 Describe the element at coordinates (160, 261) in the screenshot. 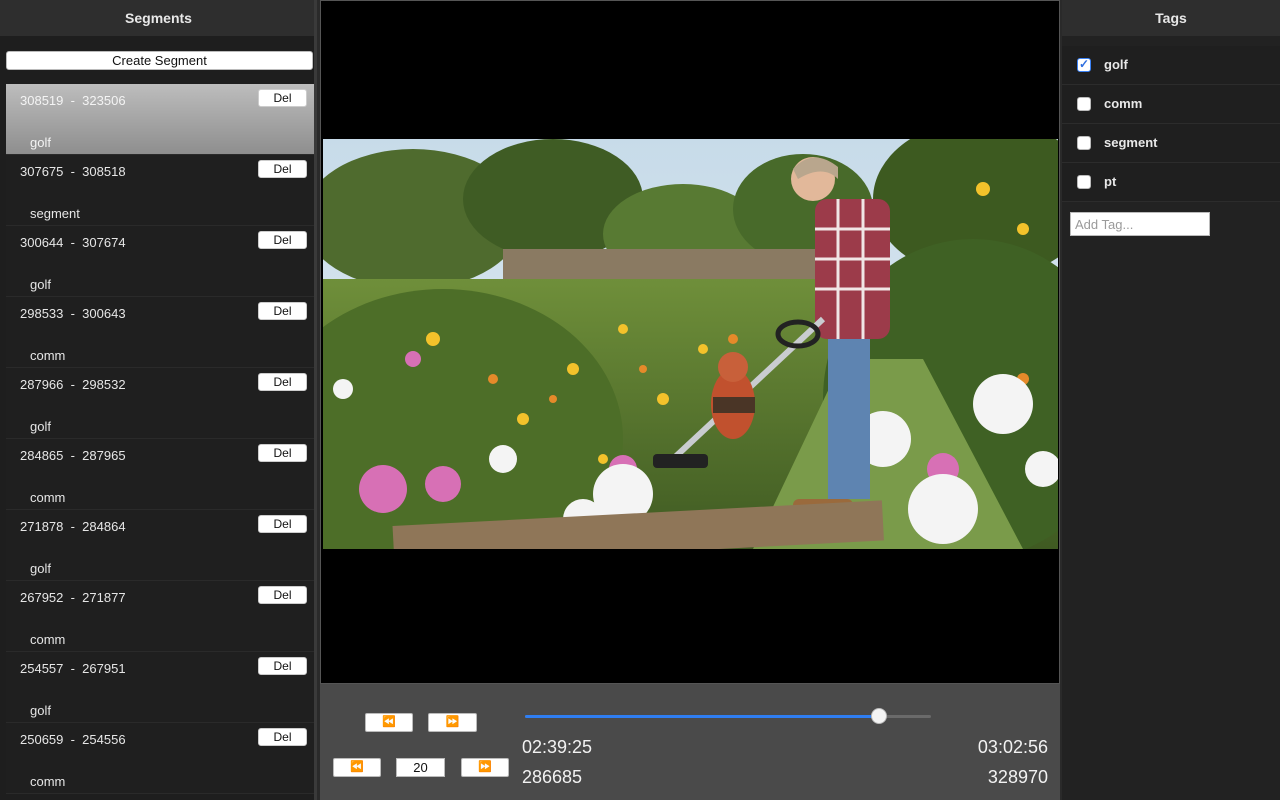

I see `segment-row: 300644 - 307674 Del golf` at that location.